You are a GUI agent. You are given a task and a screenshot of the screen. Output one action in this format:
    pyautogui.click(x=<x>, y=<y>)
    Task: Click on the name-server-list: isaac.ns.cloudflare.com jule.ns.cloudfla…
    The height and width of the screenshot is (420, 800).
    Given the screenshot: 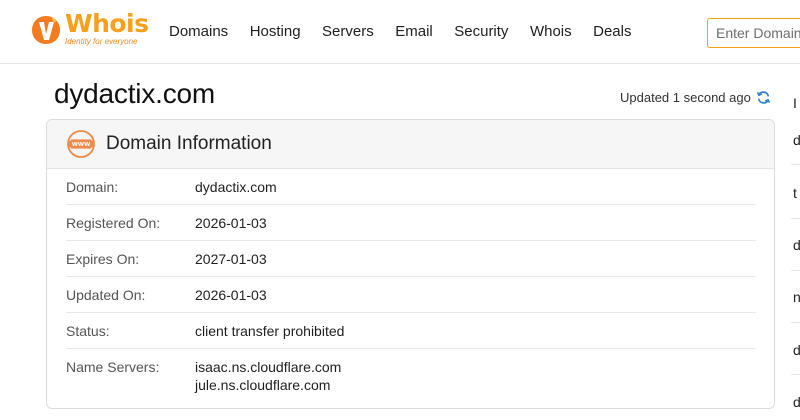 What is the action you would take?
    pyautogui.click(x=268, y=377)
    